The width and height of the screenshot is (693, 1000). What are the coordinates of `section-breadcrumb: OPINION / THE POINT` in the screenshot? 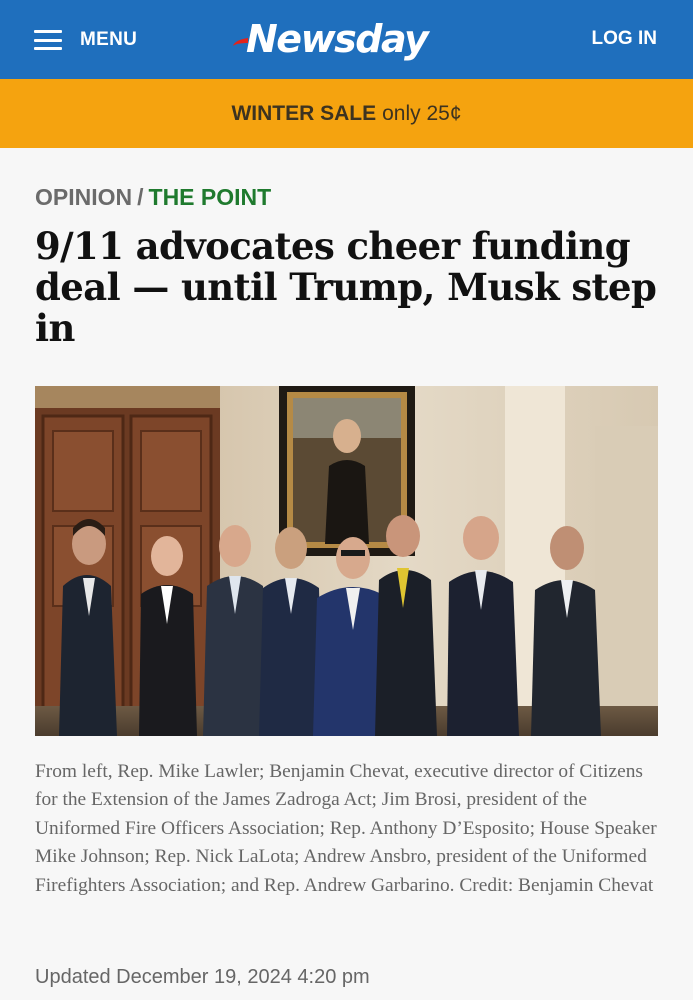 It's located at (153, 197).